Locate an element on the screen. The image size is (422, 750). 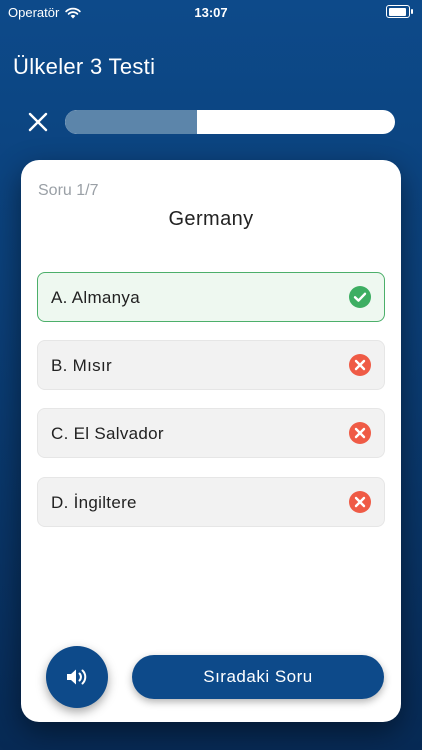
progress-fill is located at coordinates (131, 122).